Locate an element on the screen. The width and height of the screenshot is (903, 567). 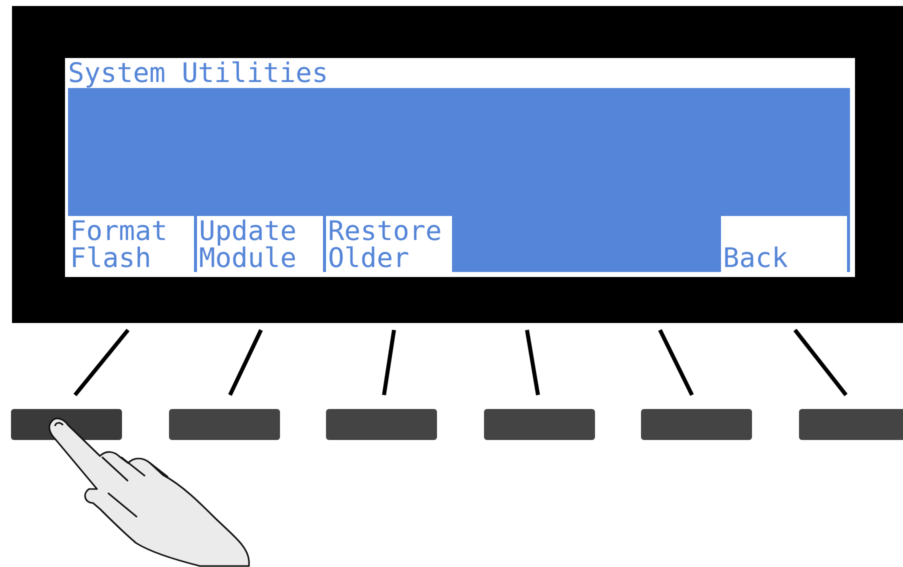
screen-title: System Utilities is located at coordinates (199, 74).